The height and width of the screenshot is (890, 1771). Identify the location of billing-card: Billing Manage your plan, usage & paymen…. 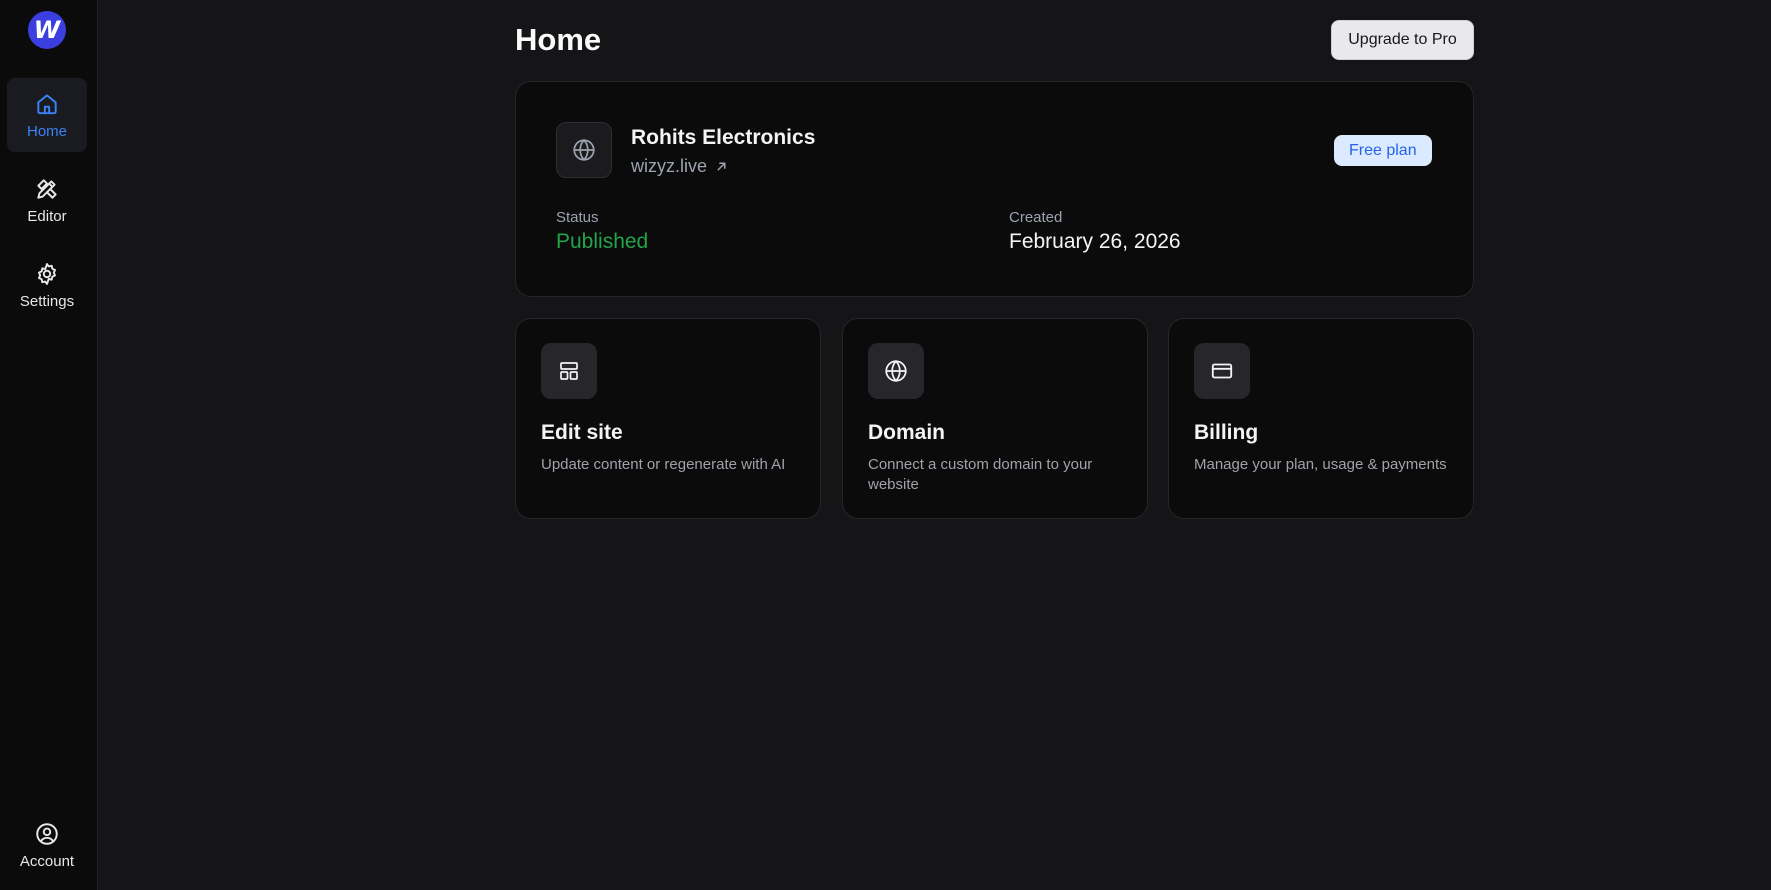
(1321, 418).